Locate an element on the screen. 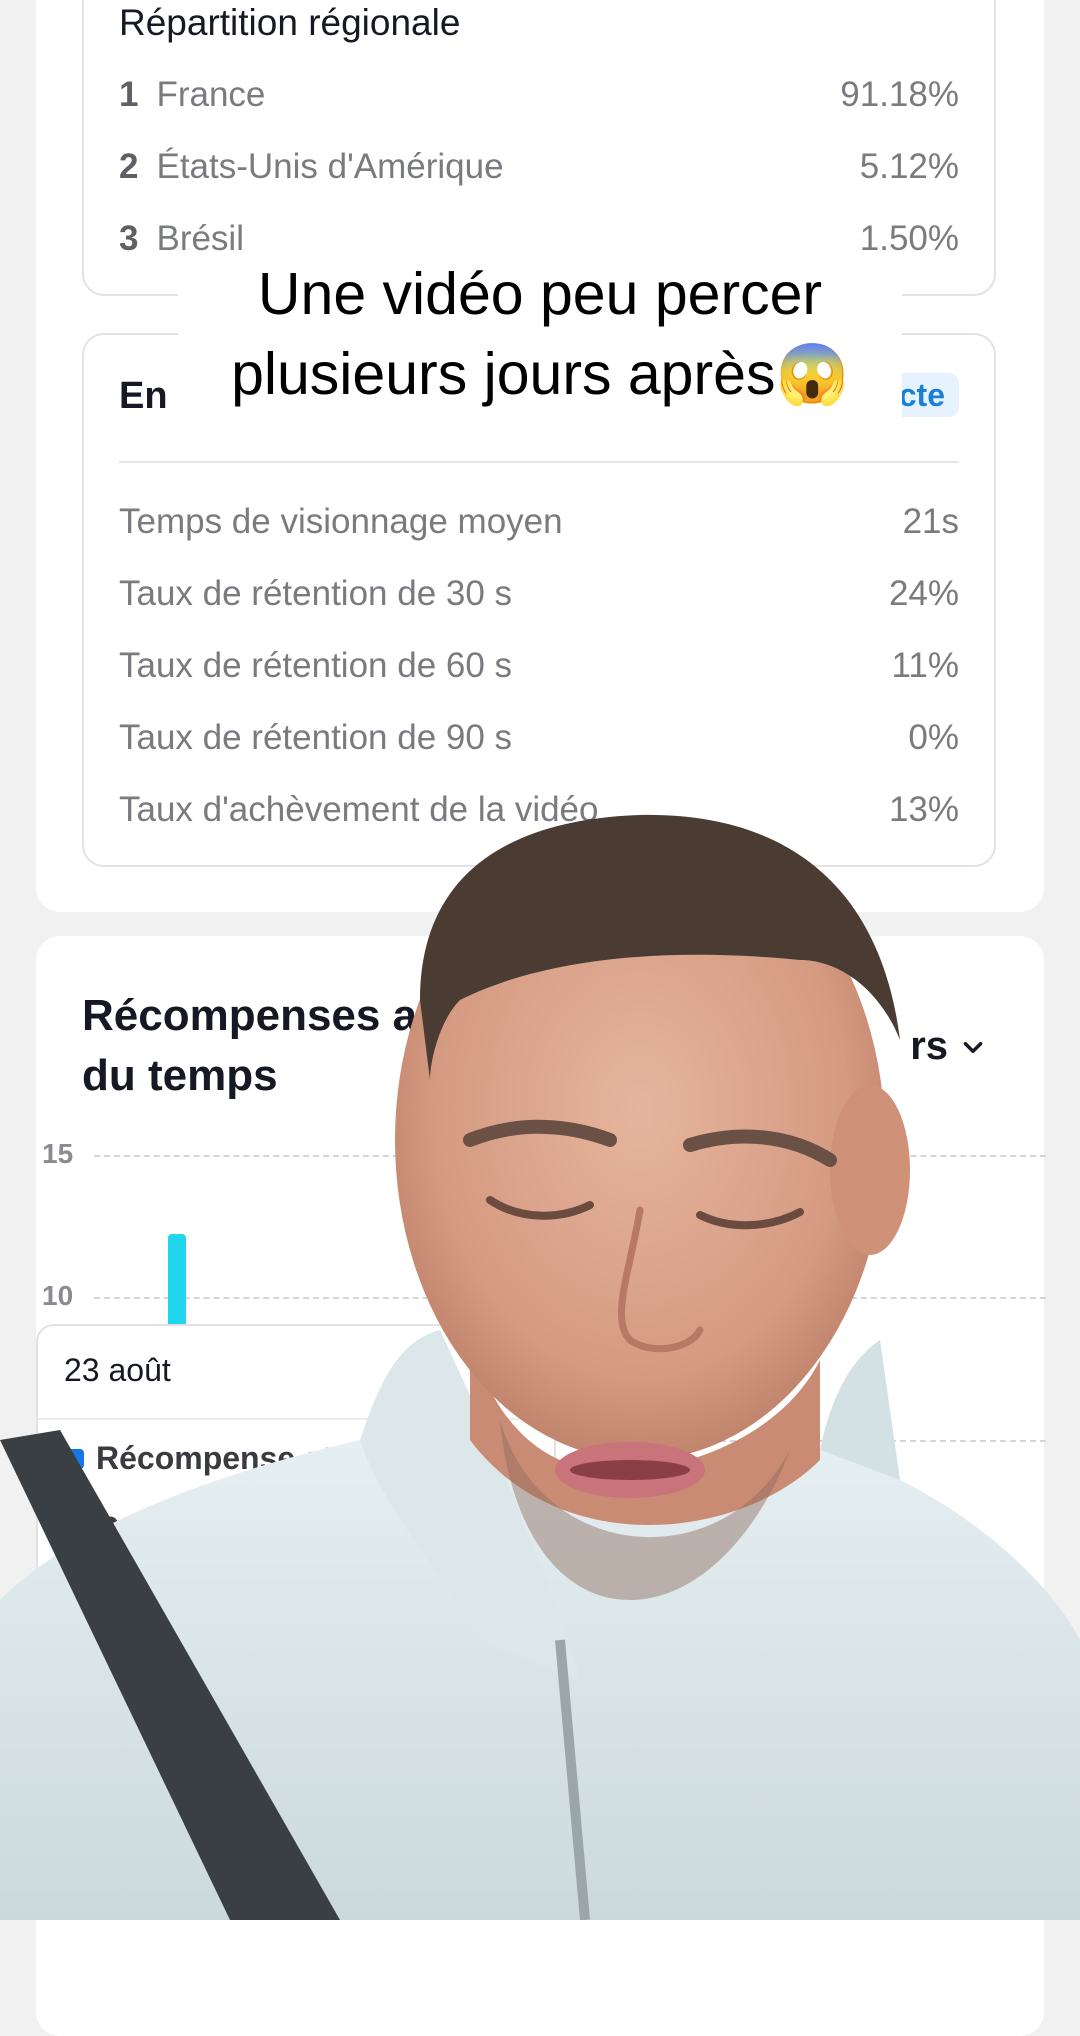 The width and height of the screenshot is (1080, 2036). period-dropdown: rs is located at coordinates (948, 1046).